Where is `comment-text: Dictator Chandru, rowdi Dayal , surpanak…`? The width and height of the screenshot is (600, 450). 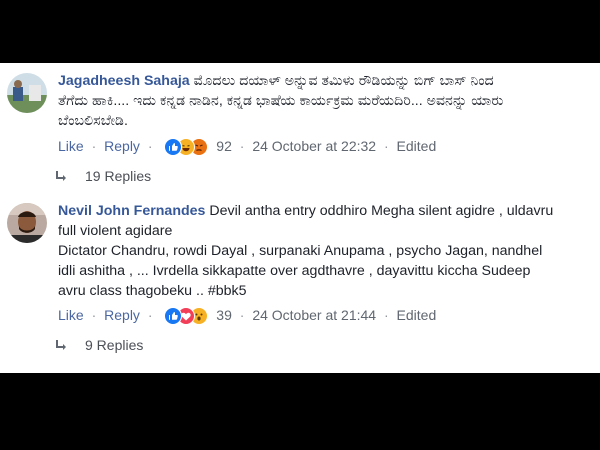
comment-text: Dictator Chandru, rowdi Dayal , surpanak… is located at coordinates (300, 251).